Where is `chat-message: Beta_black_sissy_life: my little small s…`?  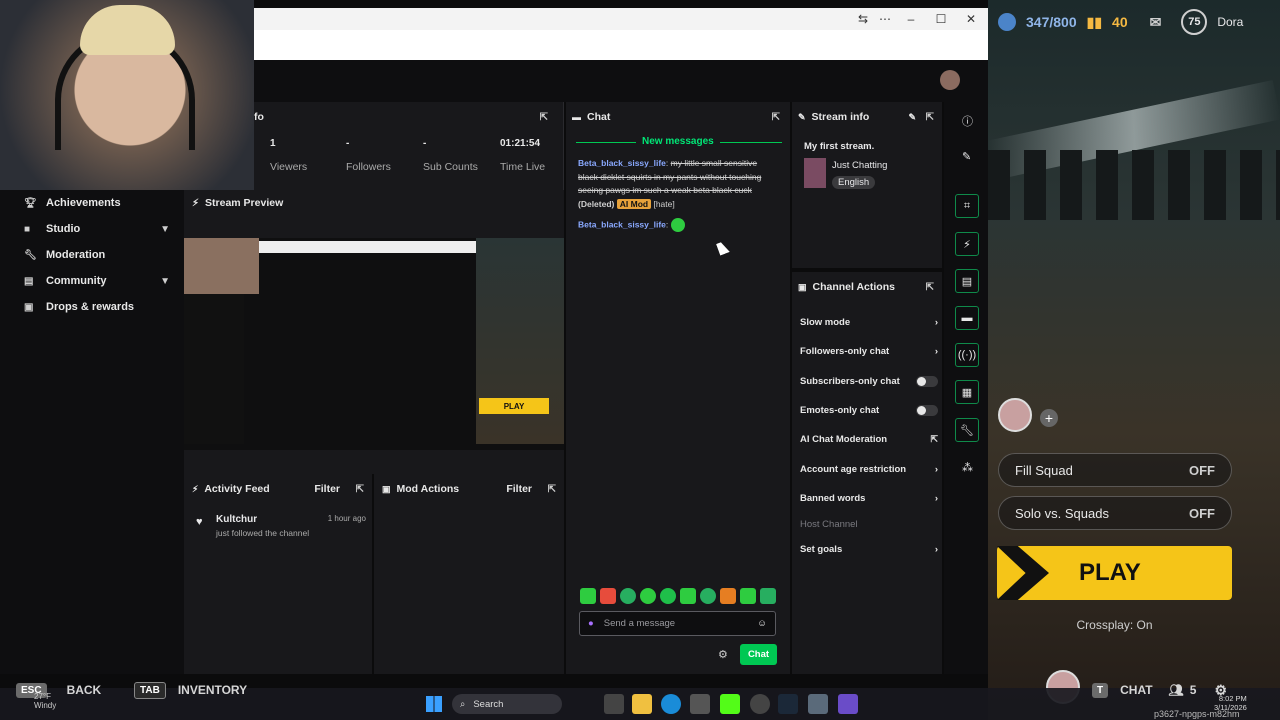
chat-message: Beta_black_sissy_life: my little small s… is located at coordinates (676, 184).